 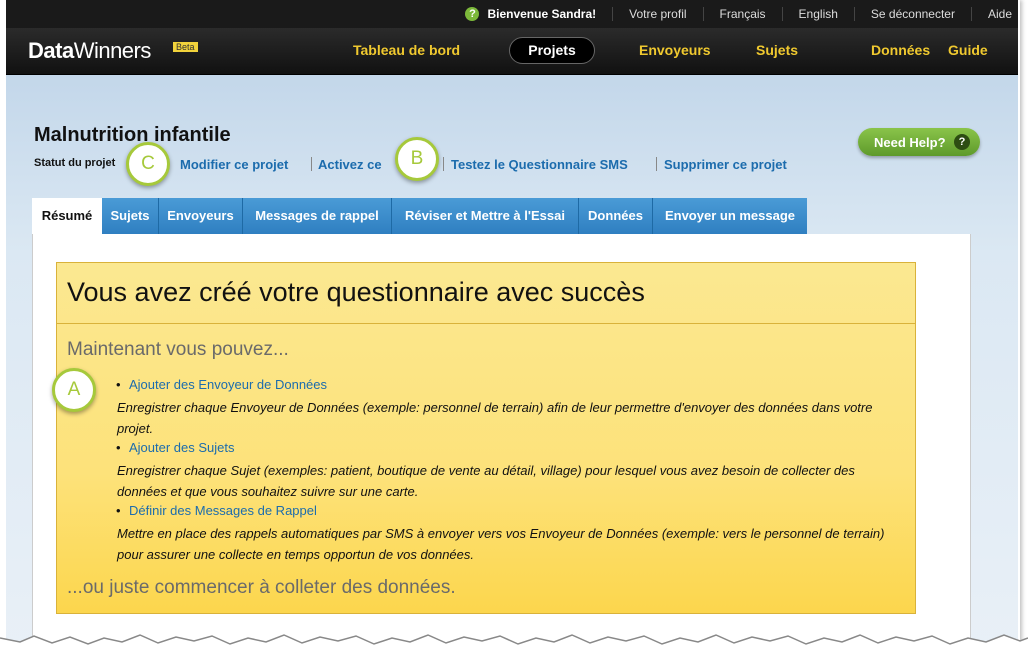 What do you see at coordinates (67, 216) in the screenshot?
I see `tab-resume: Résumé` at bounding box center [67, 216].